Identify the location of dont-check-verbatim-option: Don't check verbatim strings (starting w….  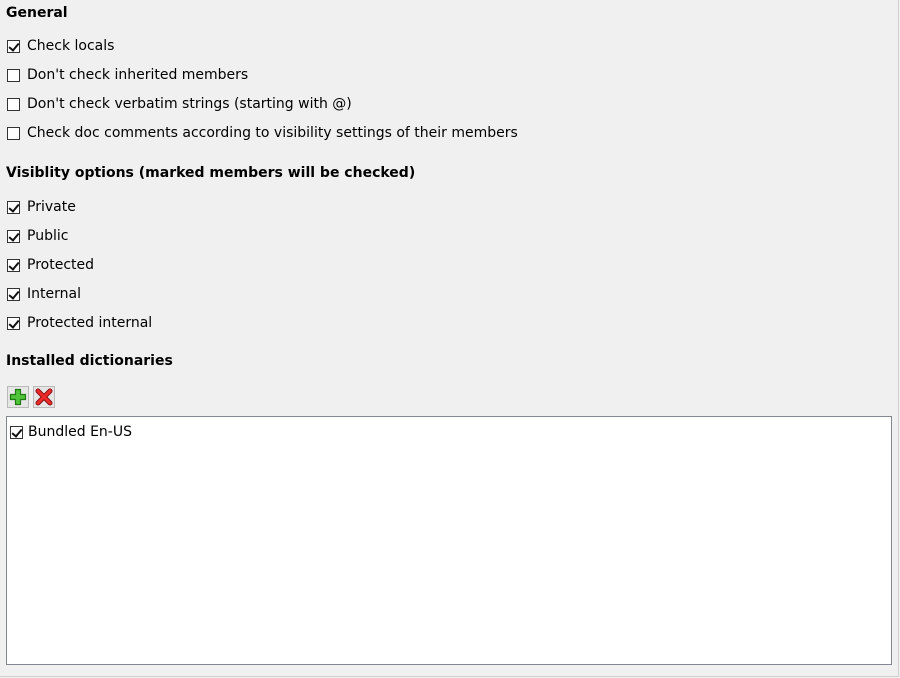
(179, 104).